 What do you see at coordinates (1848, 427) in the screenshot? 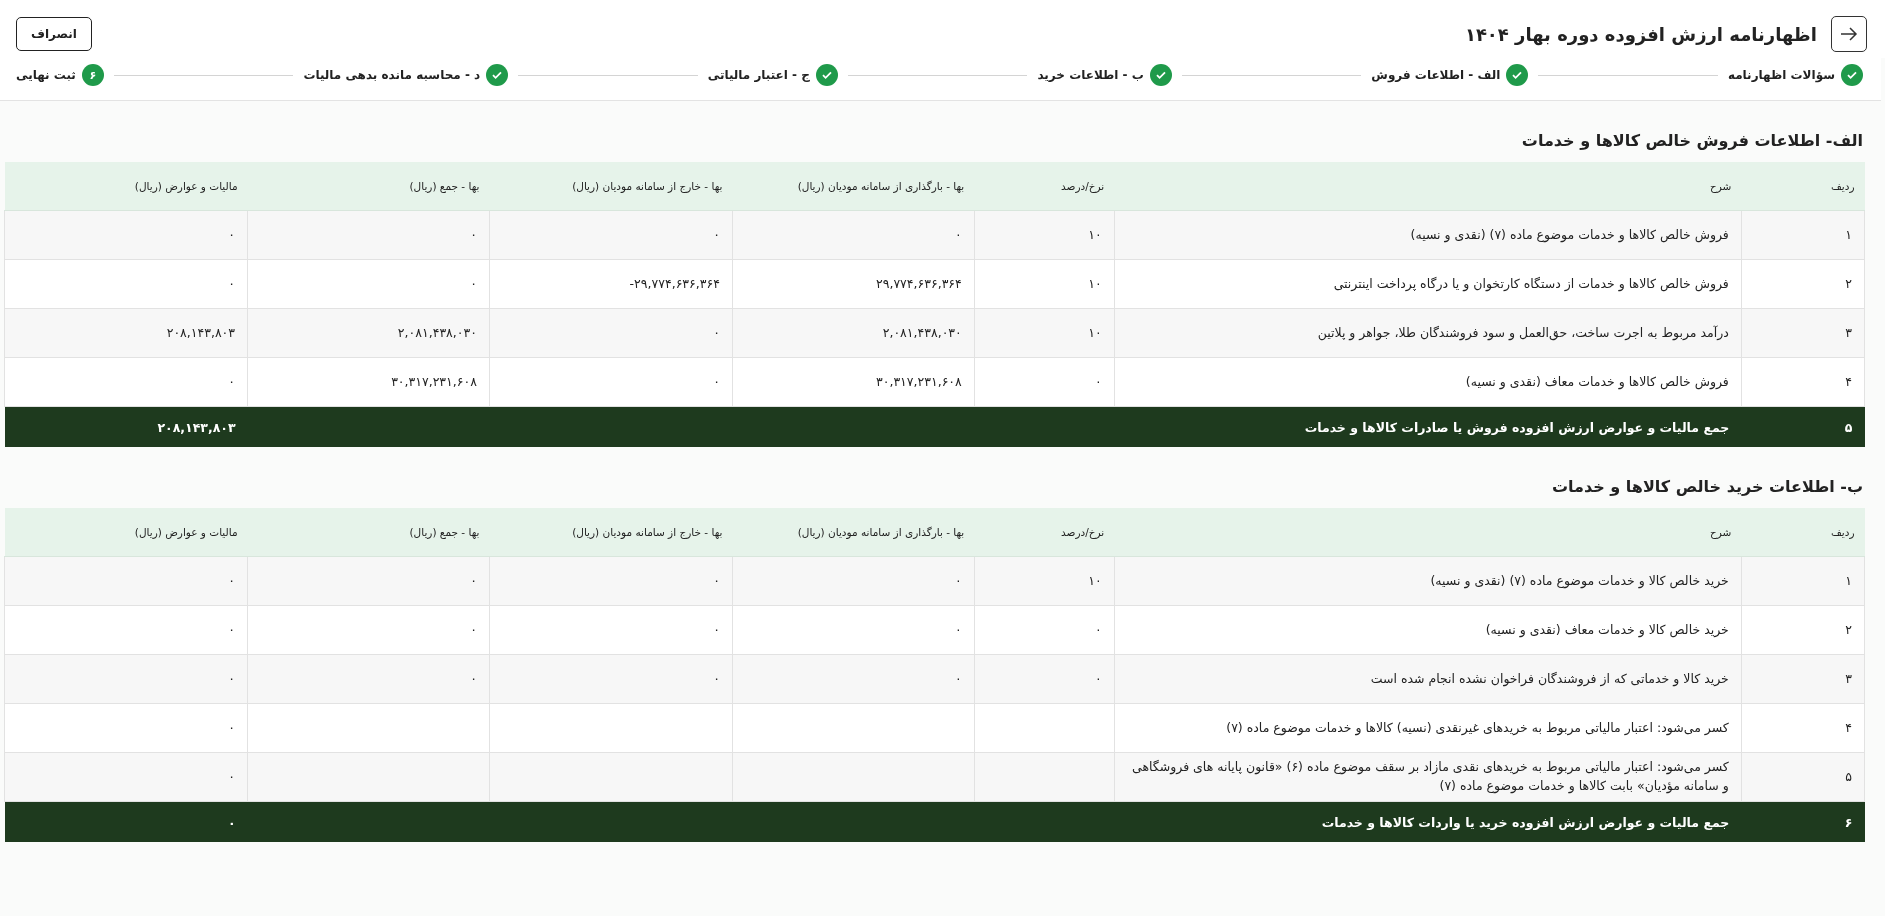
I see `row-number: ۵` at bounding box center [1848, 427].